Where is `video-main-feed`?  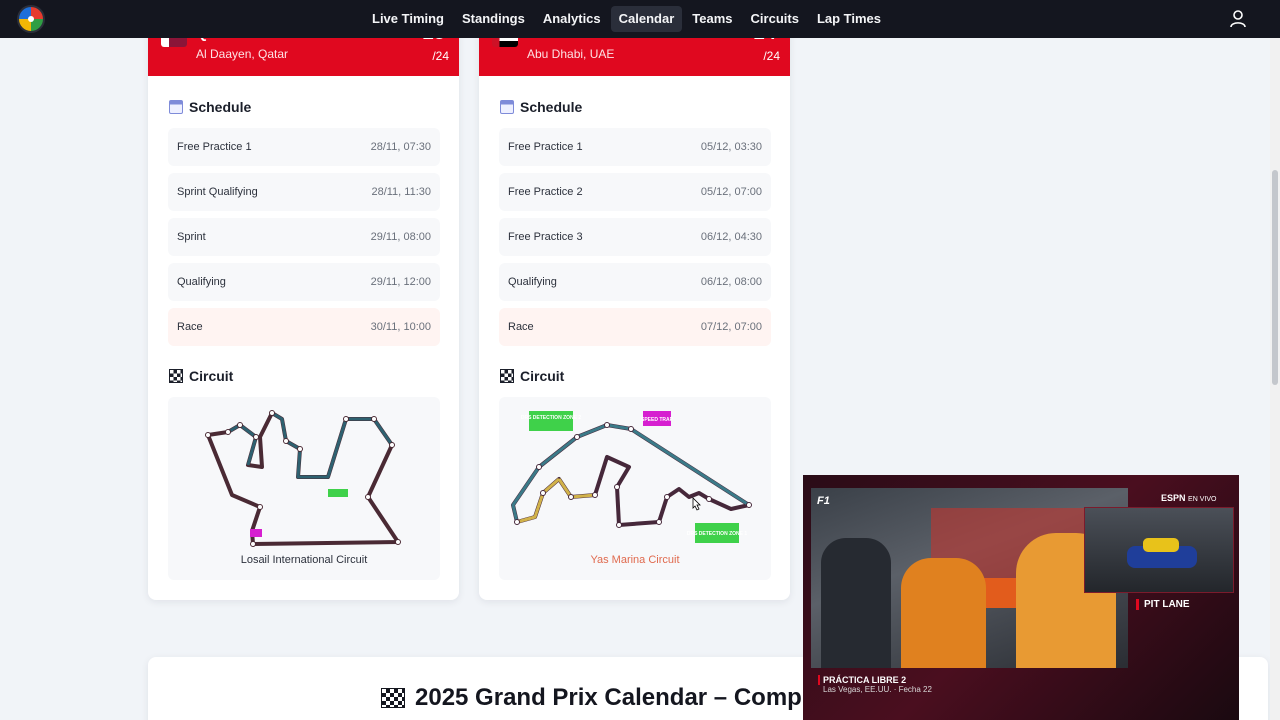
video-main-feed is located at coordinates (969, 578).